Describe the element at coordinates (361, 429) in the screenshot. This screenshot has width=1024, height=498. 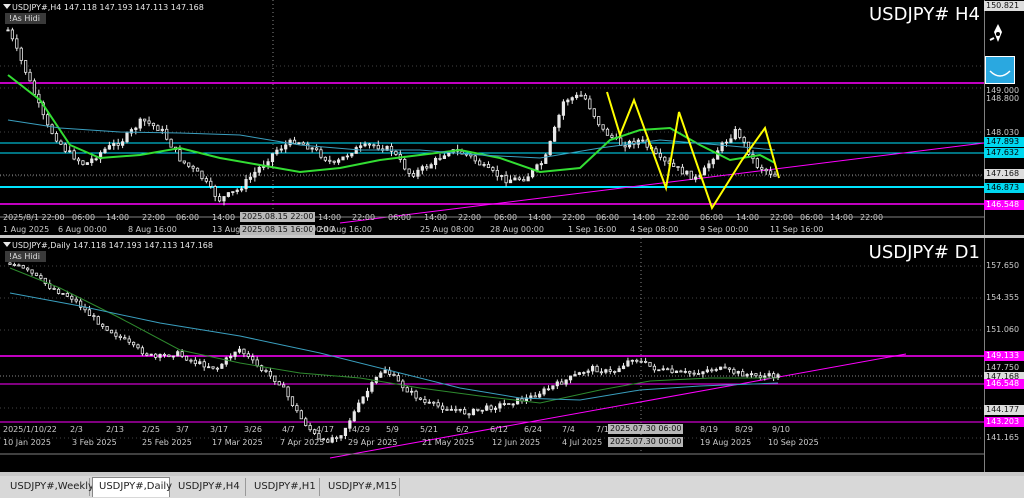
I see `time-label: 4/29` at that location.